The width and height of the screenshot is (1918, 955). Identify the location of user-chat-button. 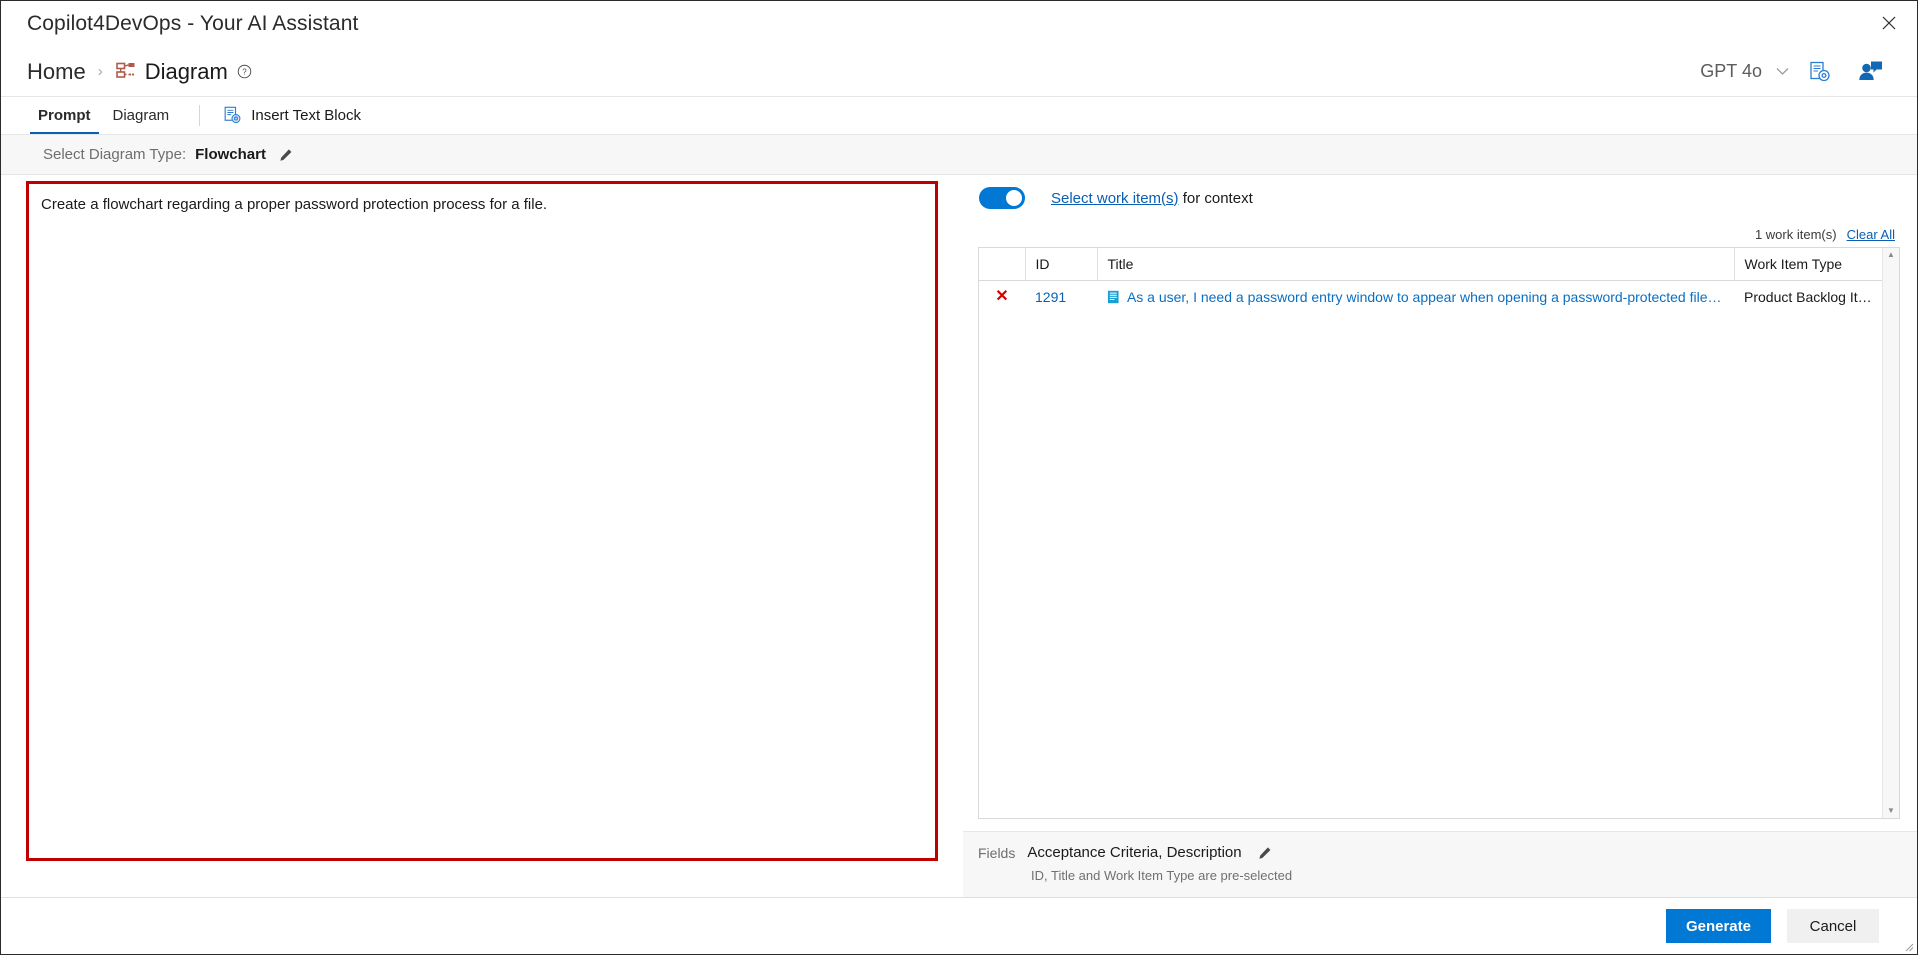
(1870, 72).